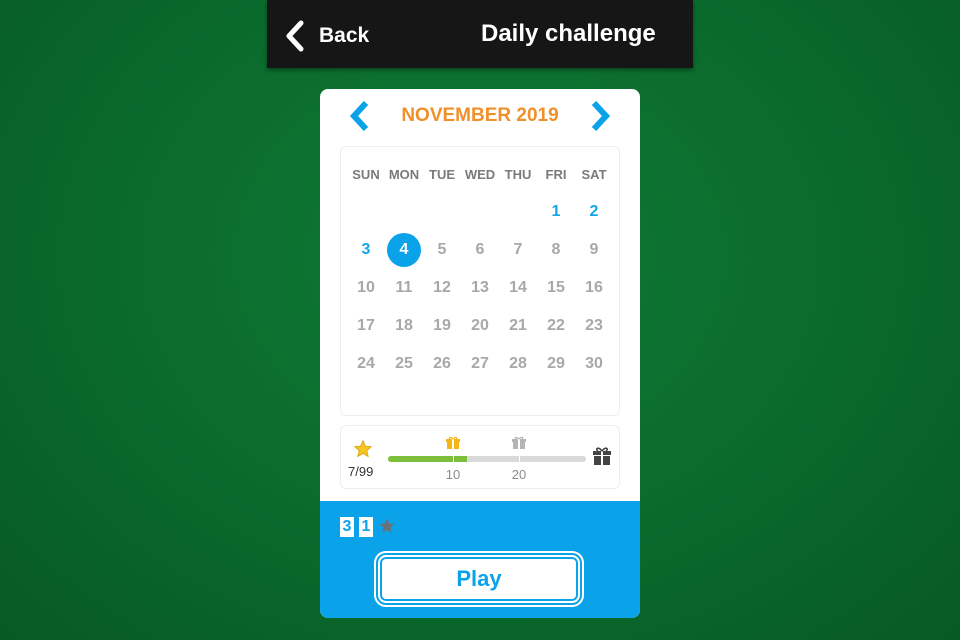  Describe the element at coordinates (556, 288) in the screenshot. I see `calendar-day: 15` at that location.